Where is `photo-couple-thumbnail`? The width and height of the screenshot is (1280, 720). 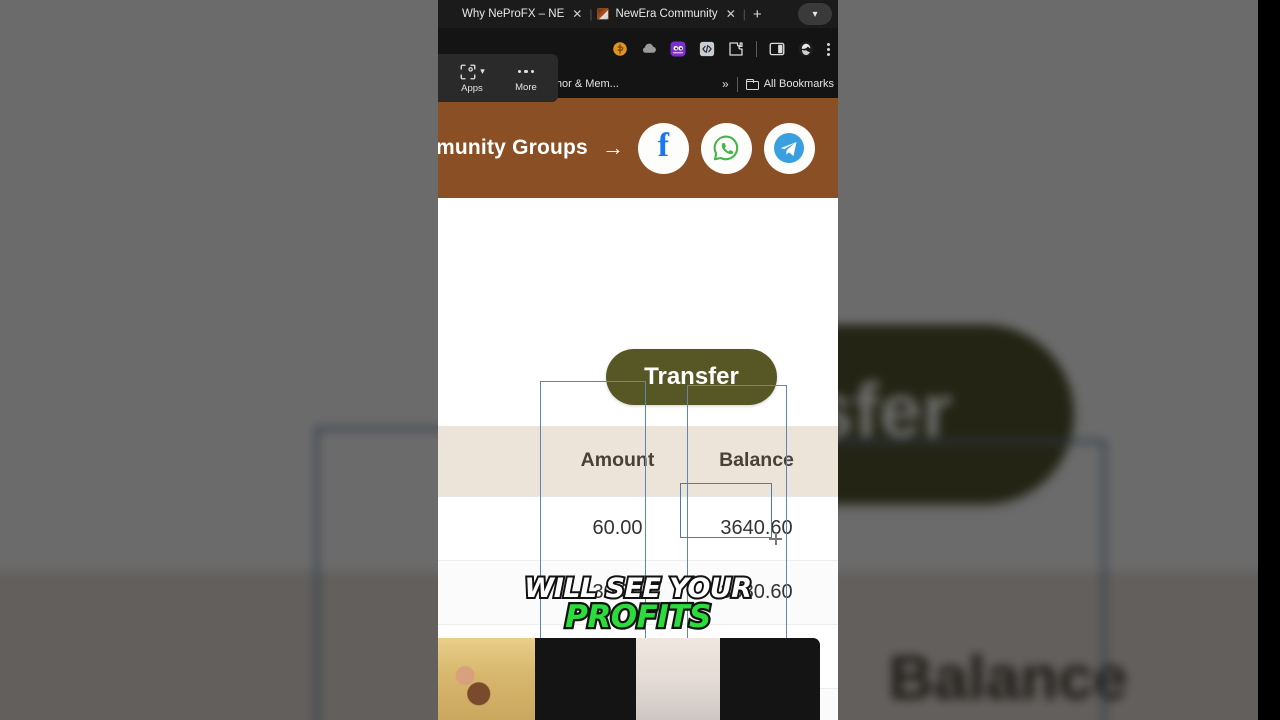
photo-couple-thumbnail is located at coordinates (486, 679).